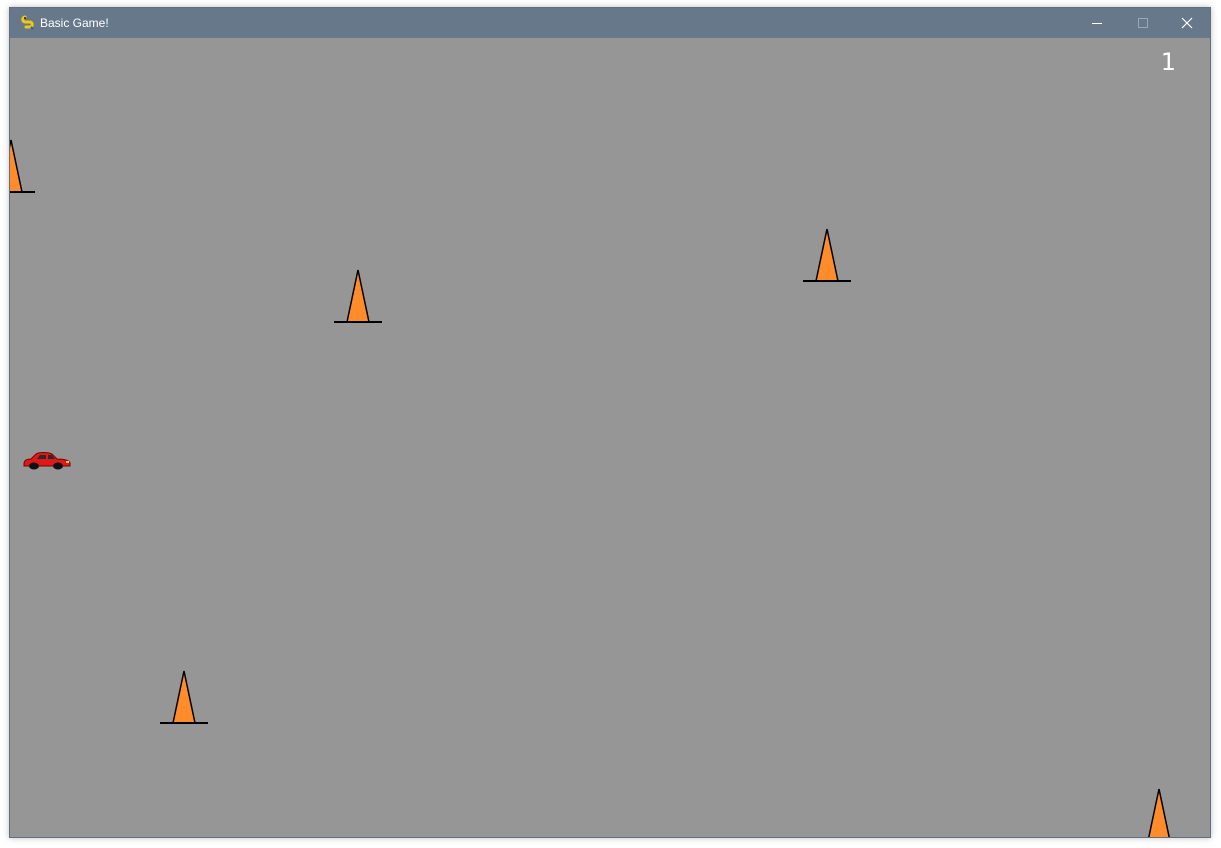  What do you see at coordinates (27, 22) in the screenshot?
I see `pygame-snake-icon` at bounding box center [27, 22].